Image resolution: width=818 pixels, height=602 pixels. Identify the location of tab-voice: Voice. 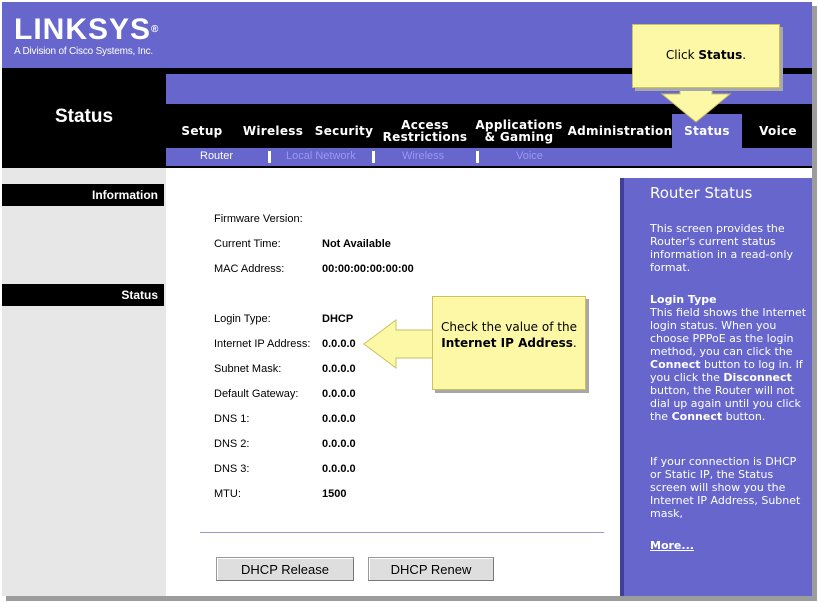
(778, 131).